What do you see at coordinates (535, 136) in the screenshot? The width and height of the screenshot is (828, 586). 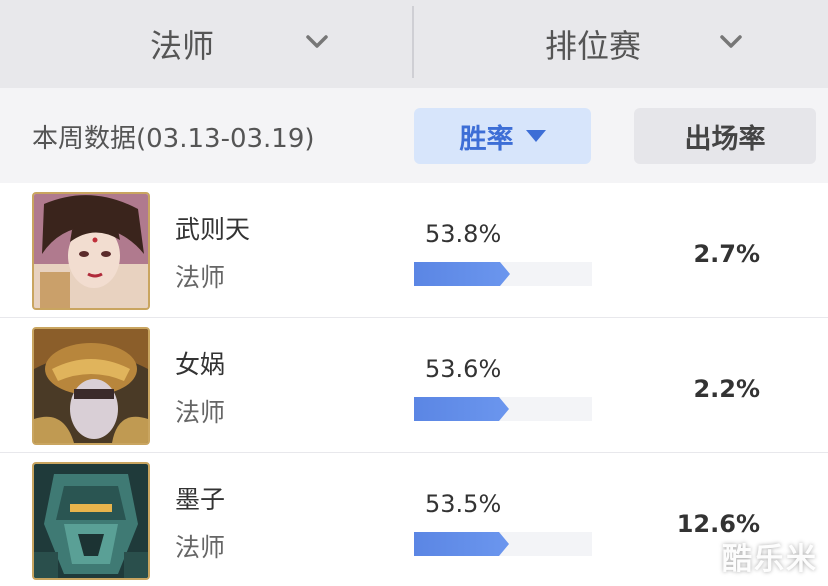 I see `caret-down-icon` at bounding box center [535, 136].